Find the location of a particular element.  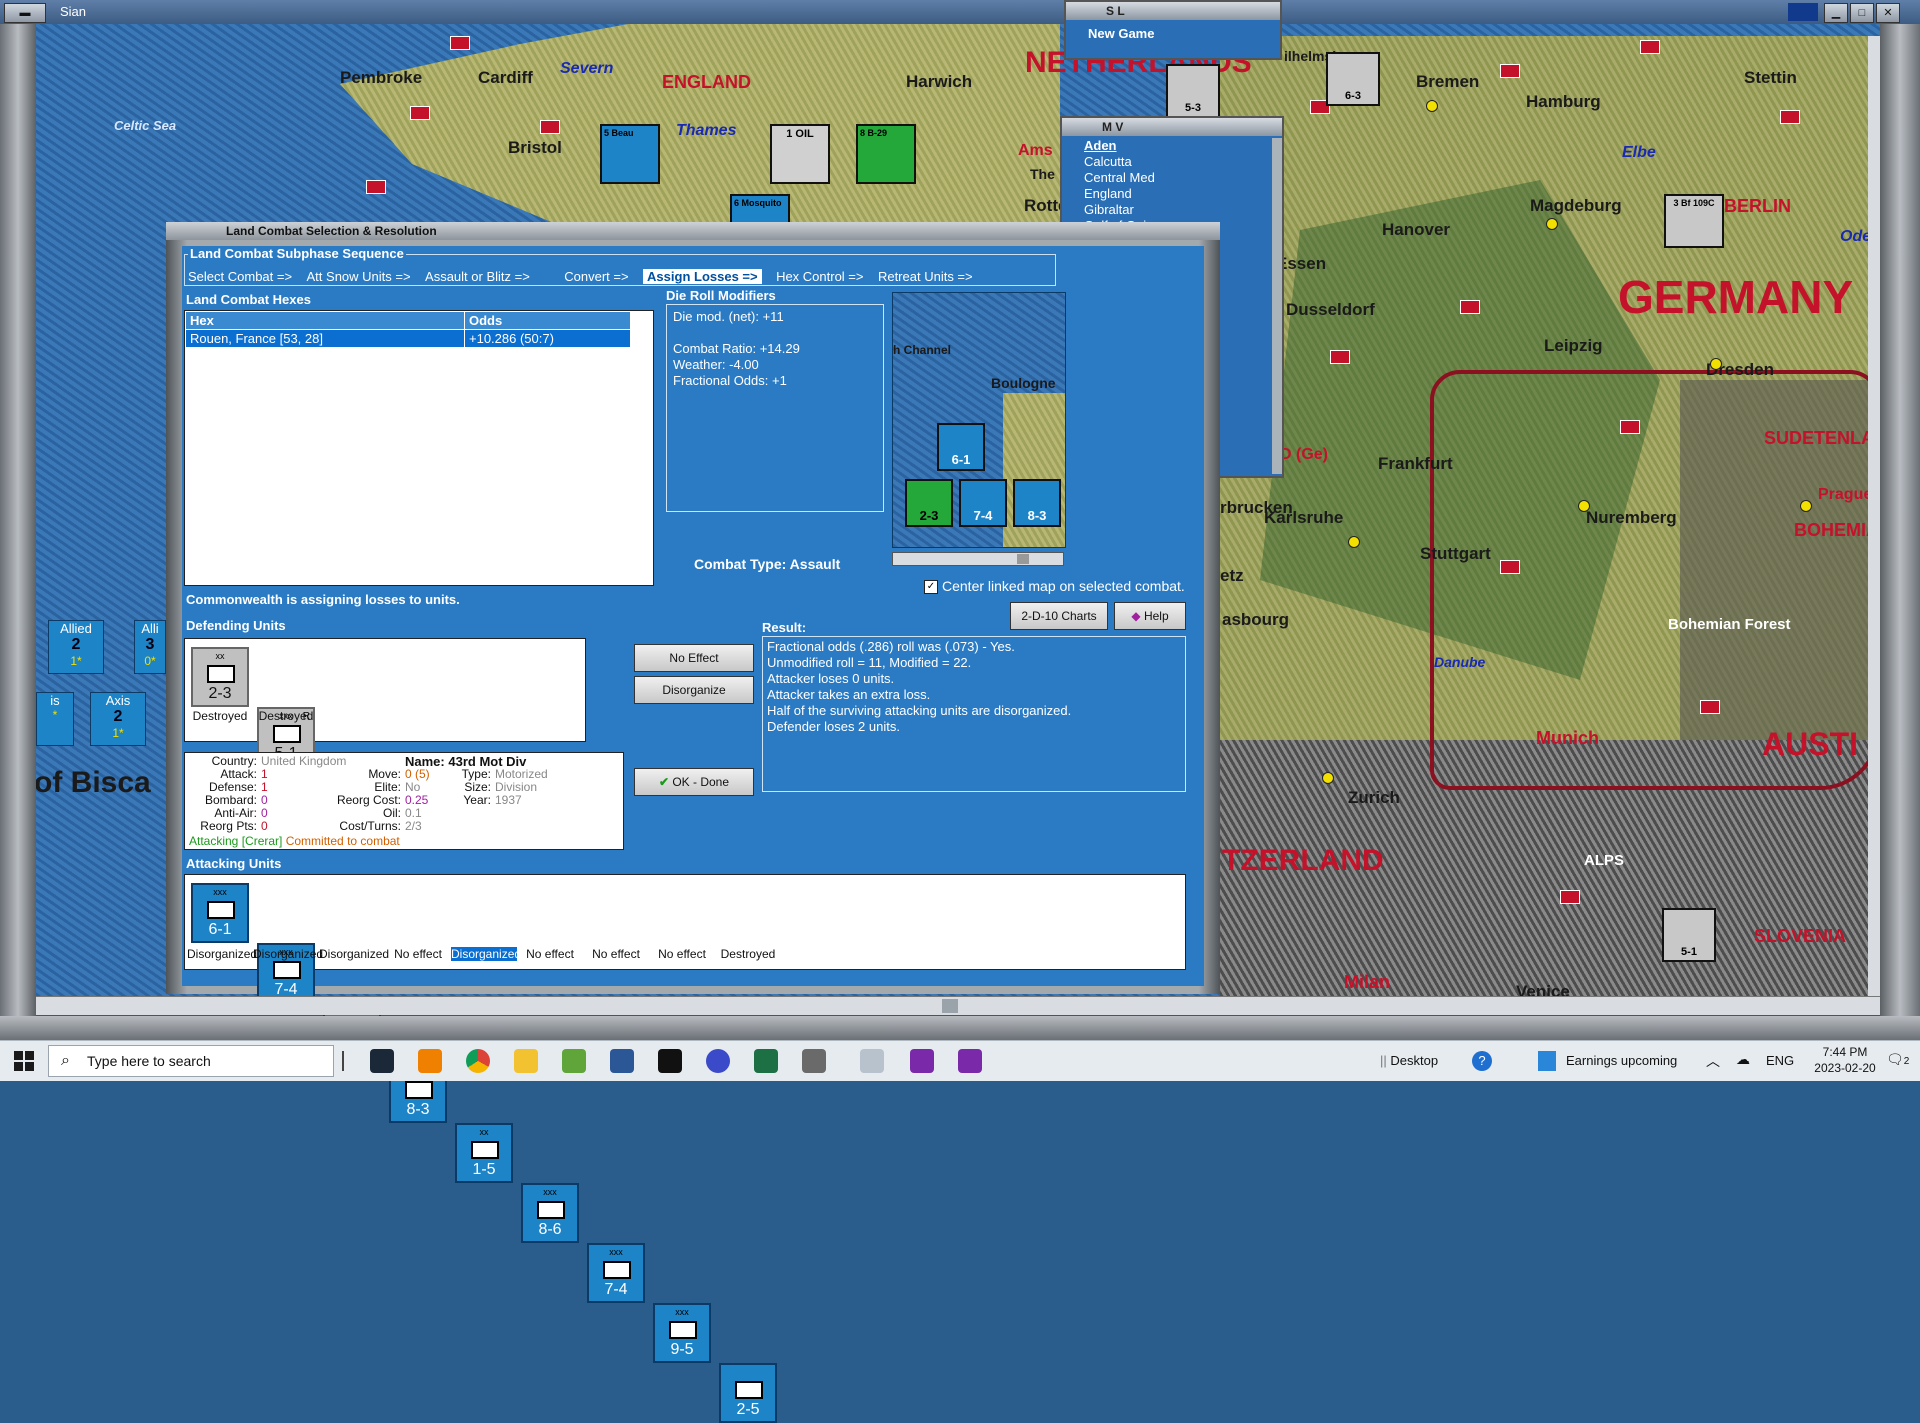

mv-list-item: Gibraltar is located at coordinates (1178, 210).